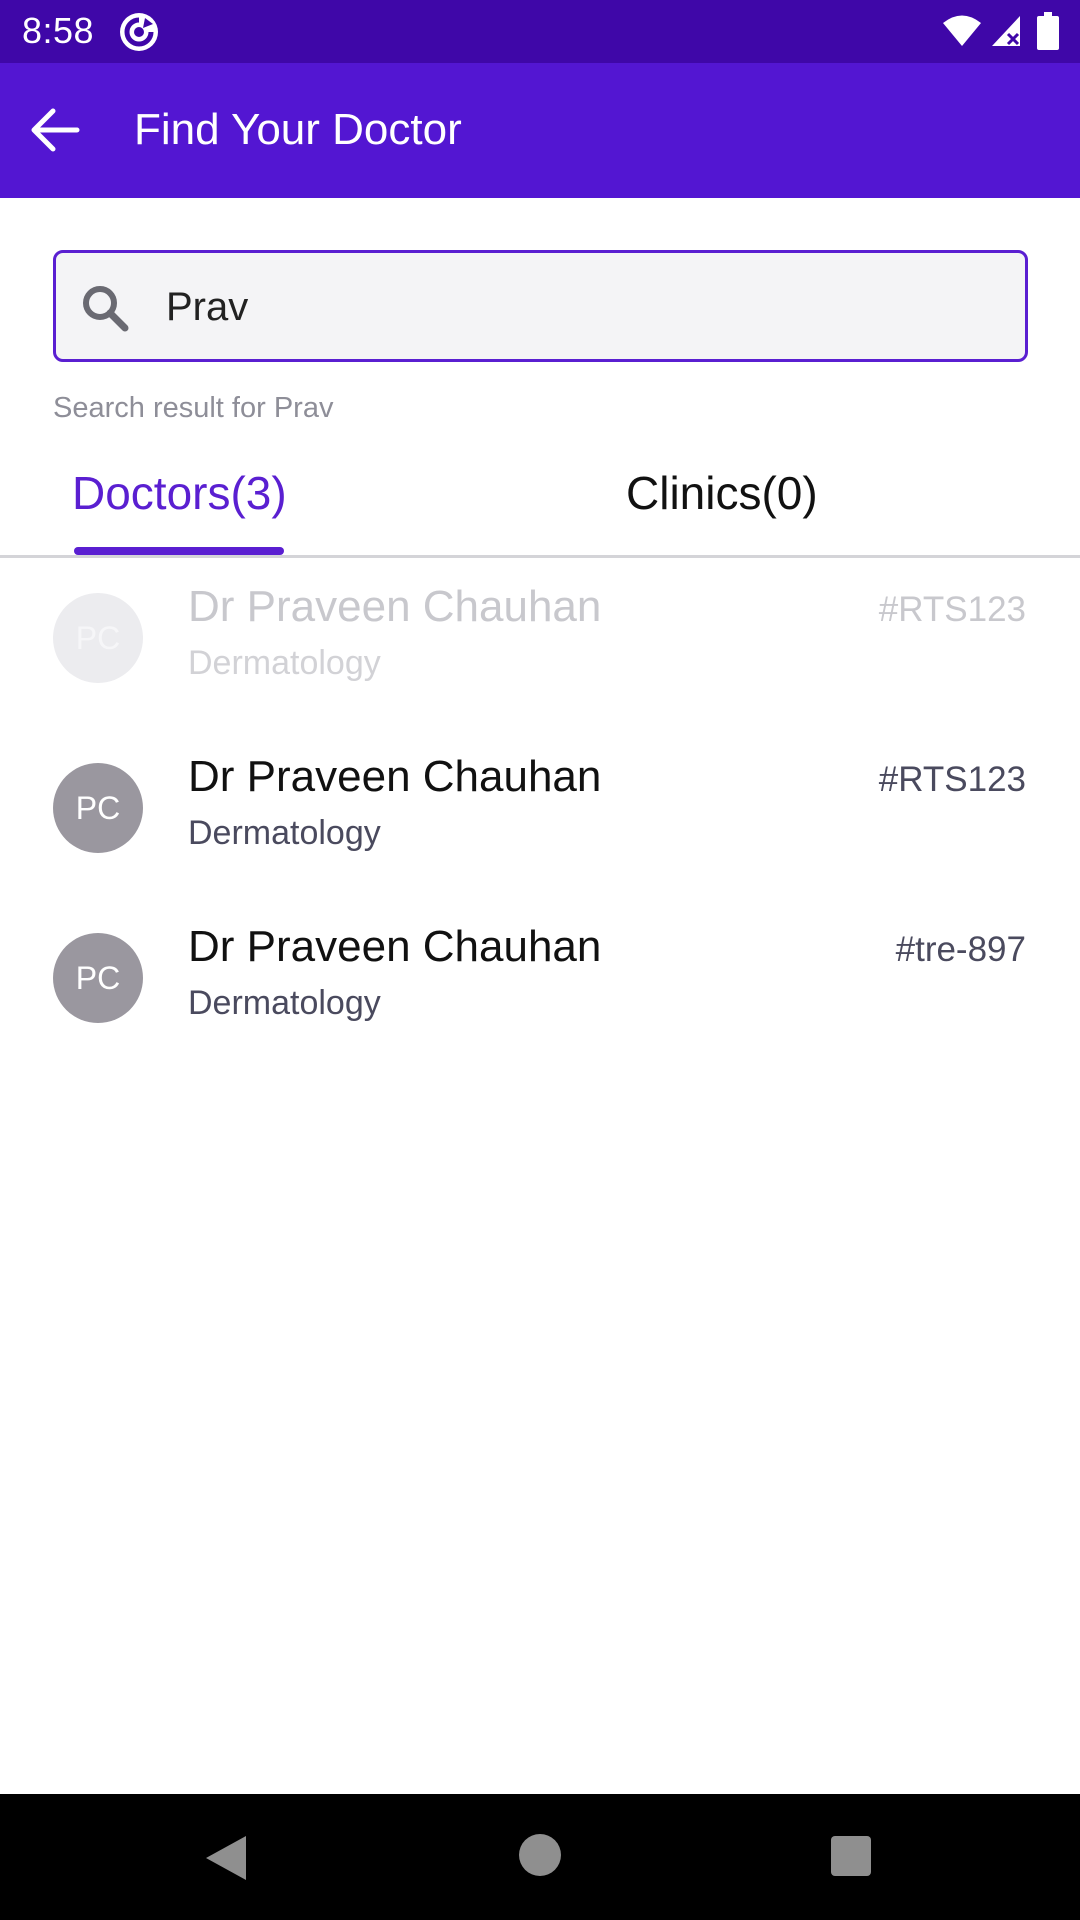 This screenshot has height=1920, width=1080. What do you see at coordinates (581, 307) in the screenshot?
I see `search-input` at bounding box center [581, 307].